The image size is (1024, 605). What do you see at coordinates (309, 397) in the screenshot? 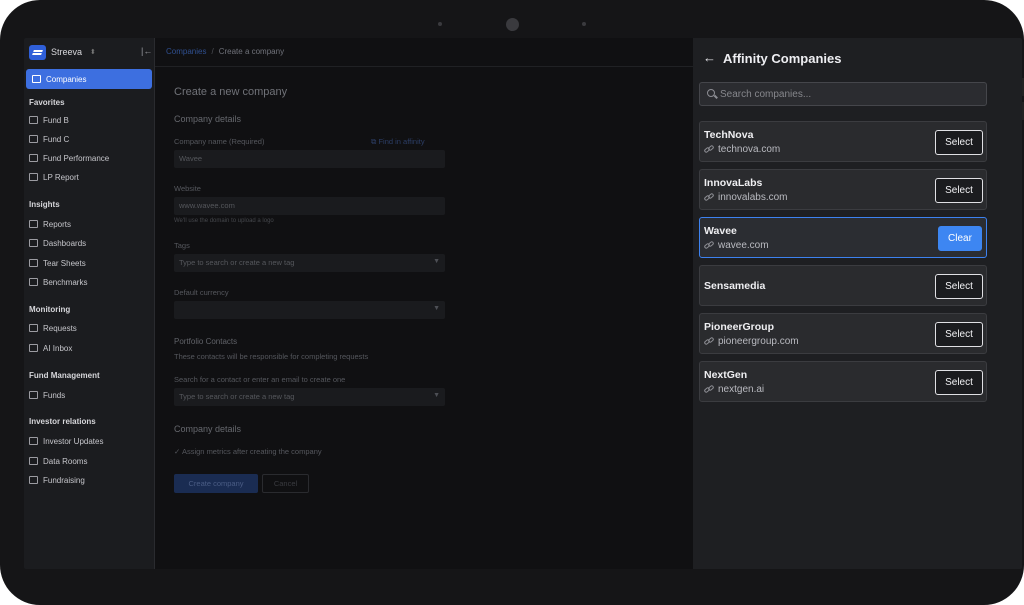
I see `contact-search-input: Type to search or create a new tag ▼` at bounding box center [309, 397].